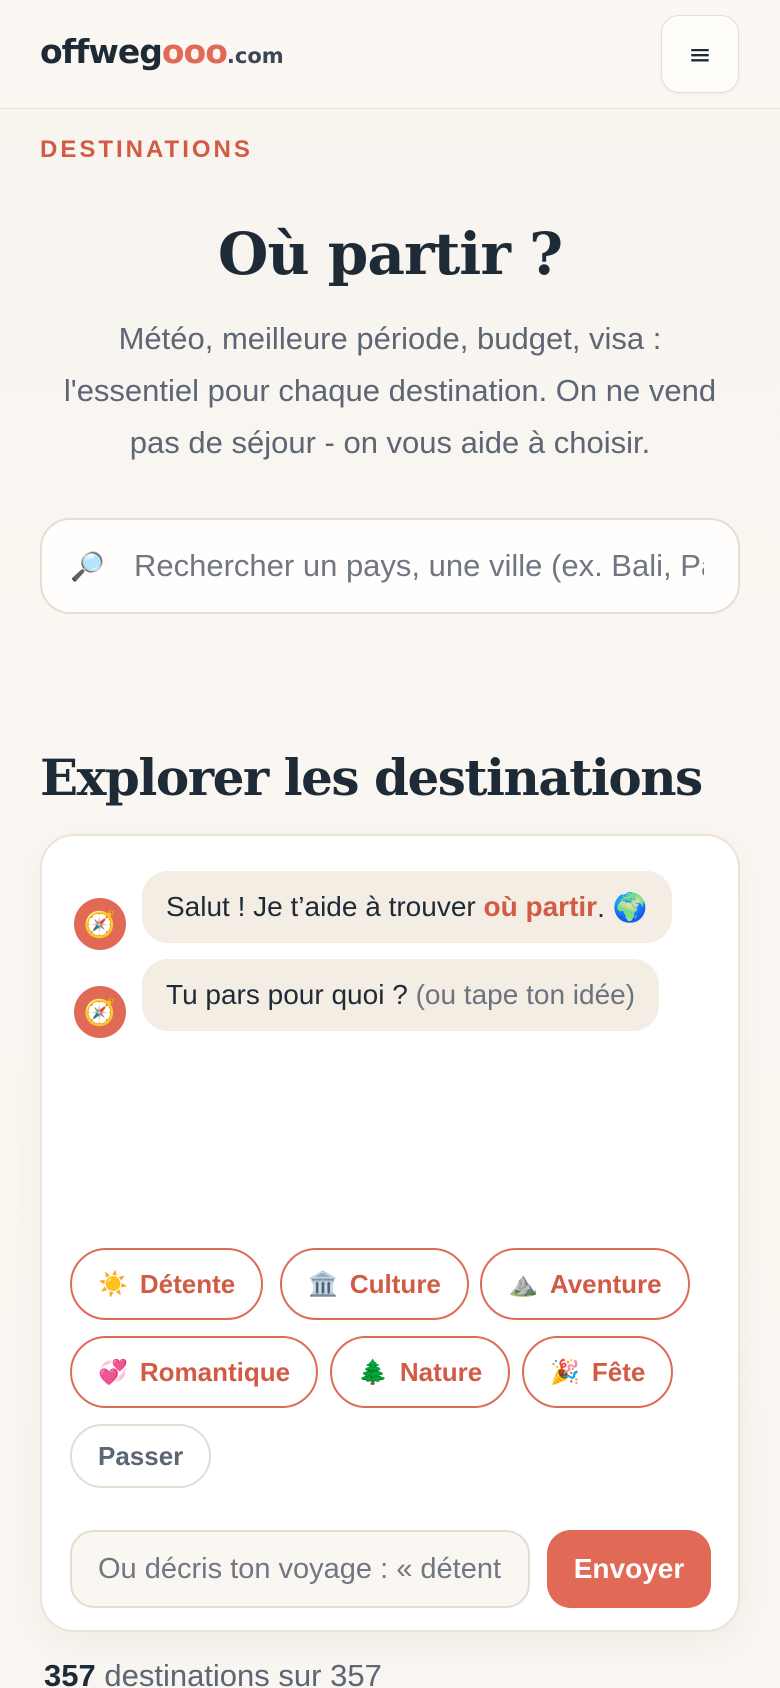  What do you see at coordinates (395, 1283) in the screenshot?
I see `chip-label: Culture` at bounding box center [395, 1283].